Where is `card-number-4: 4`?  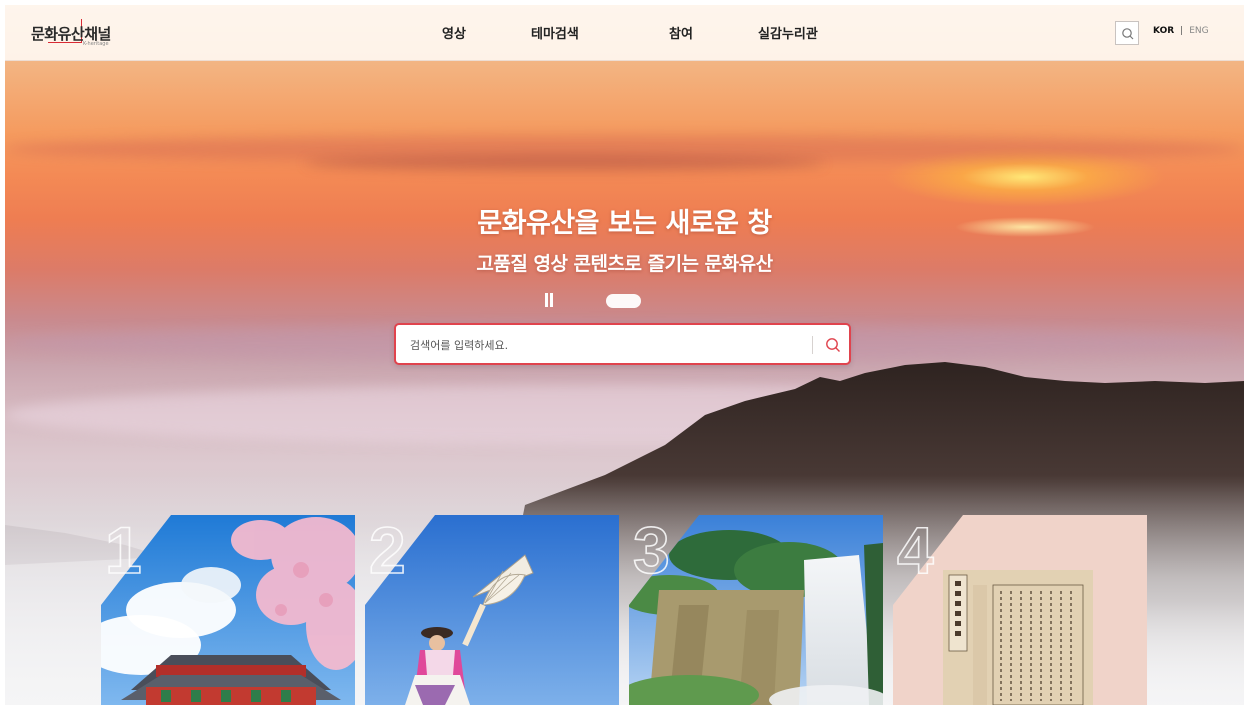
card-number-4: 4 is located at coordinates (915, 551).